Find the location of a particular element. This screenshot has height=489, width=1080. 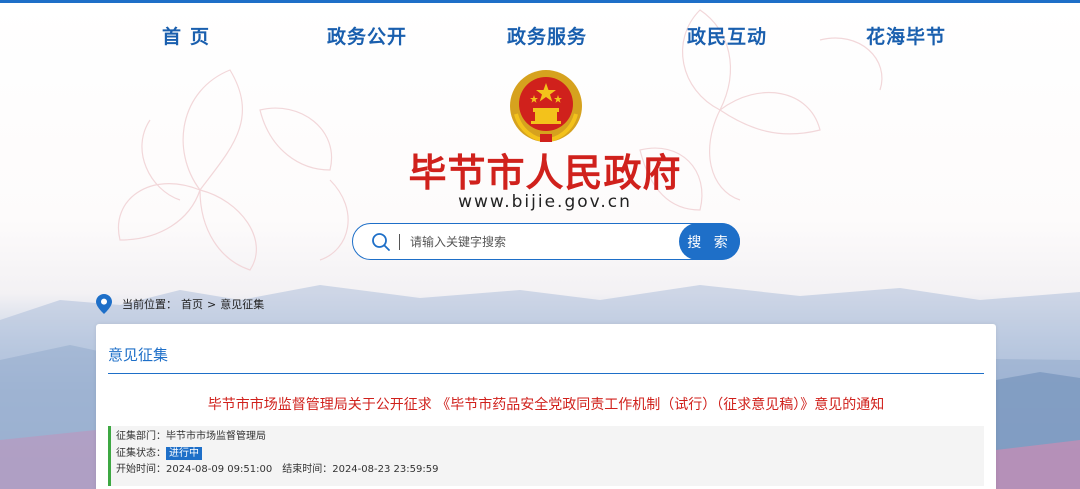

panel-title: 意见征集 is located at coordinates (138, 355).